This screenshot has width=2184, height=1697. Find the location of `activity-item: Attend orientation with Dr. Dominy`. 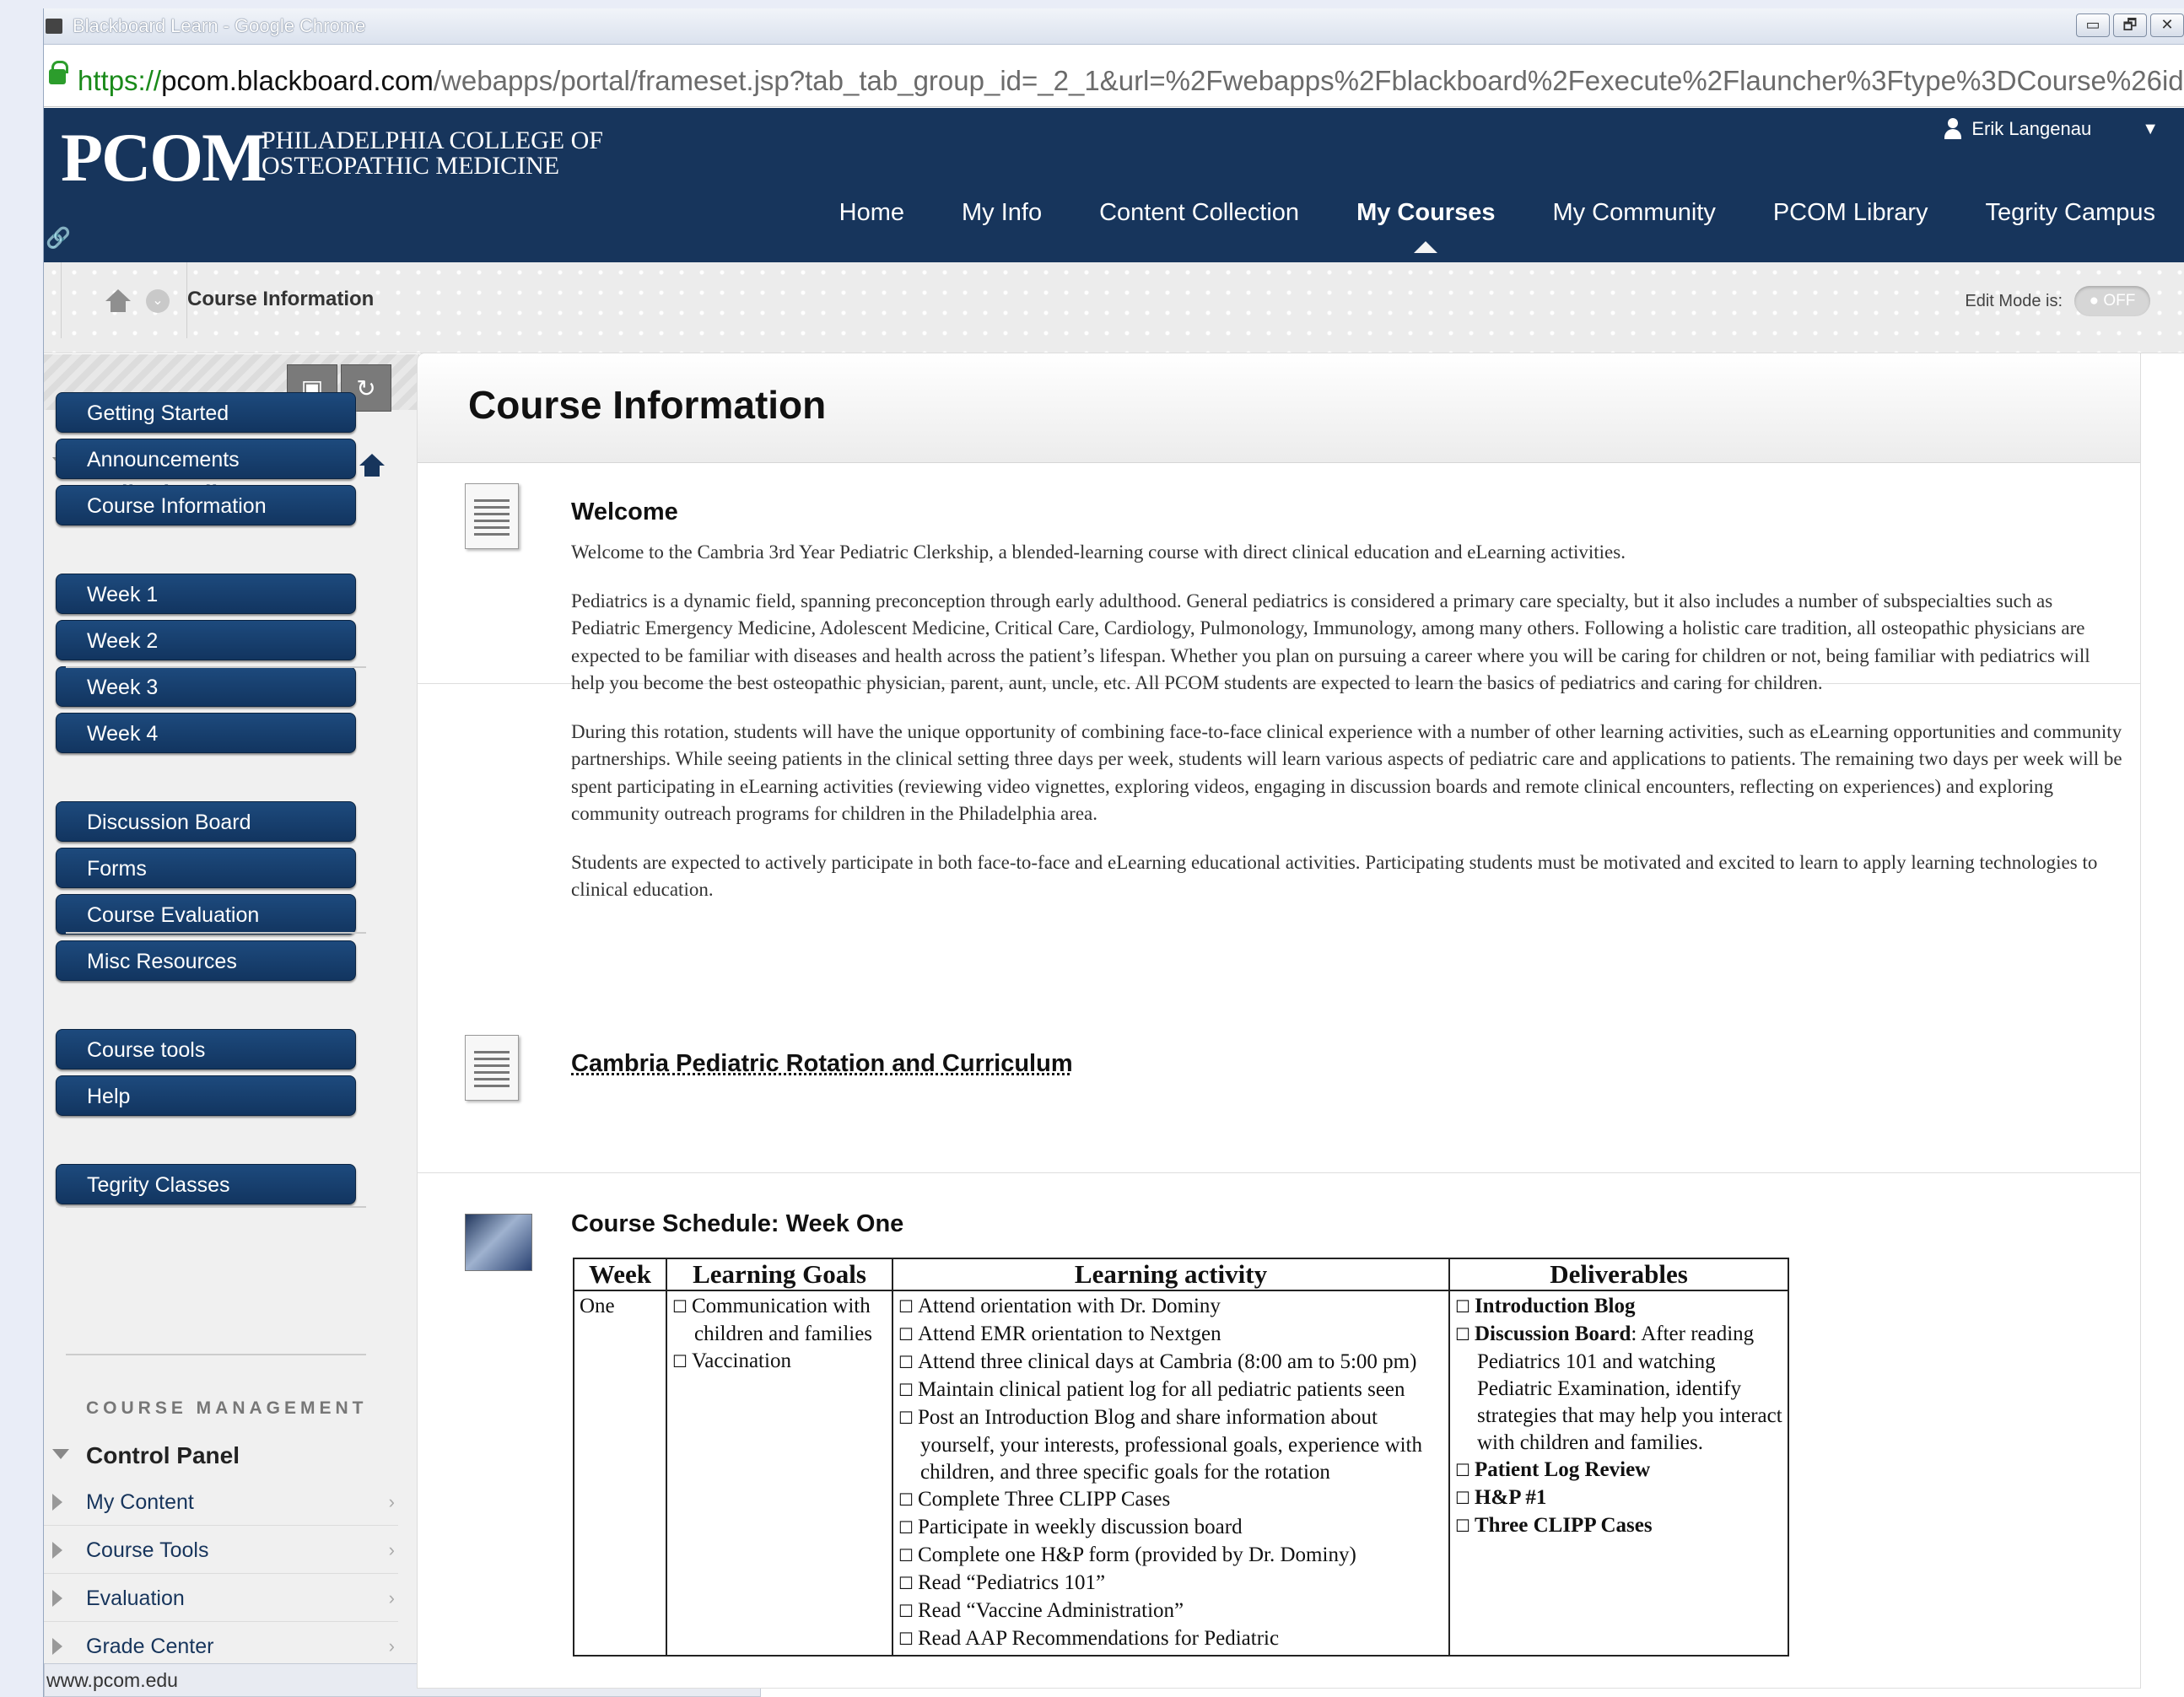

activity-item: Attend orientation with Dr. Dominy is located at coordinates (1171, 1307).